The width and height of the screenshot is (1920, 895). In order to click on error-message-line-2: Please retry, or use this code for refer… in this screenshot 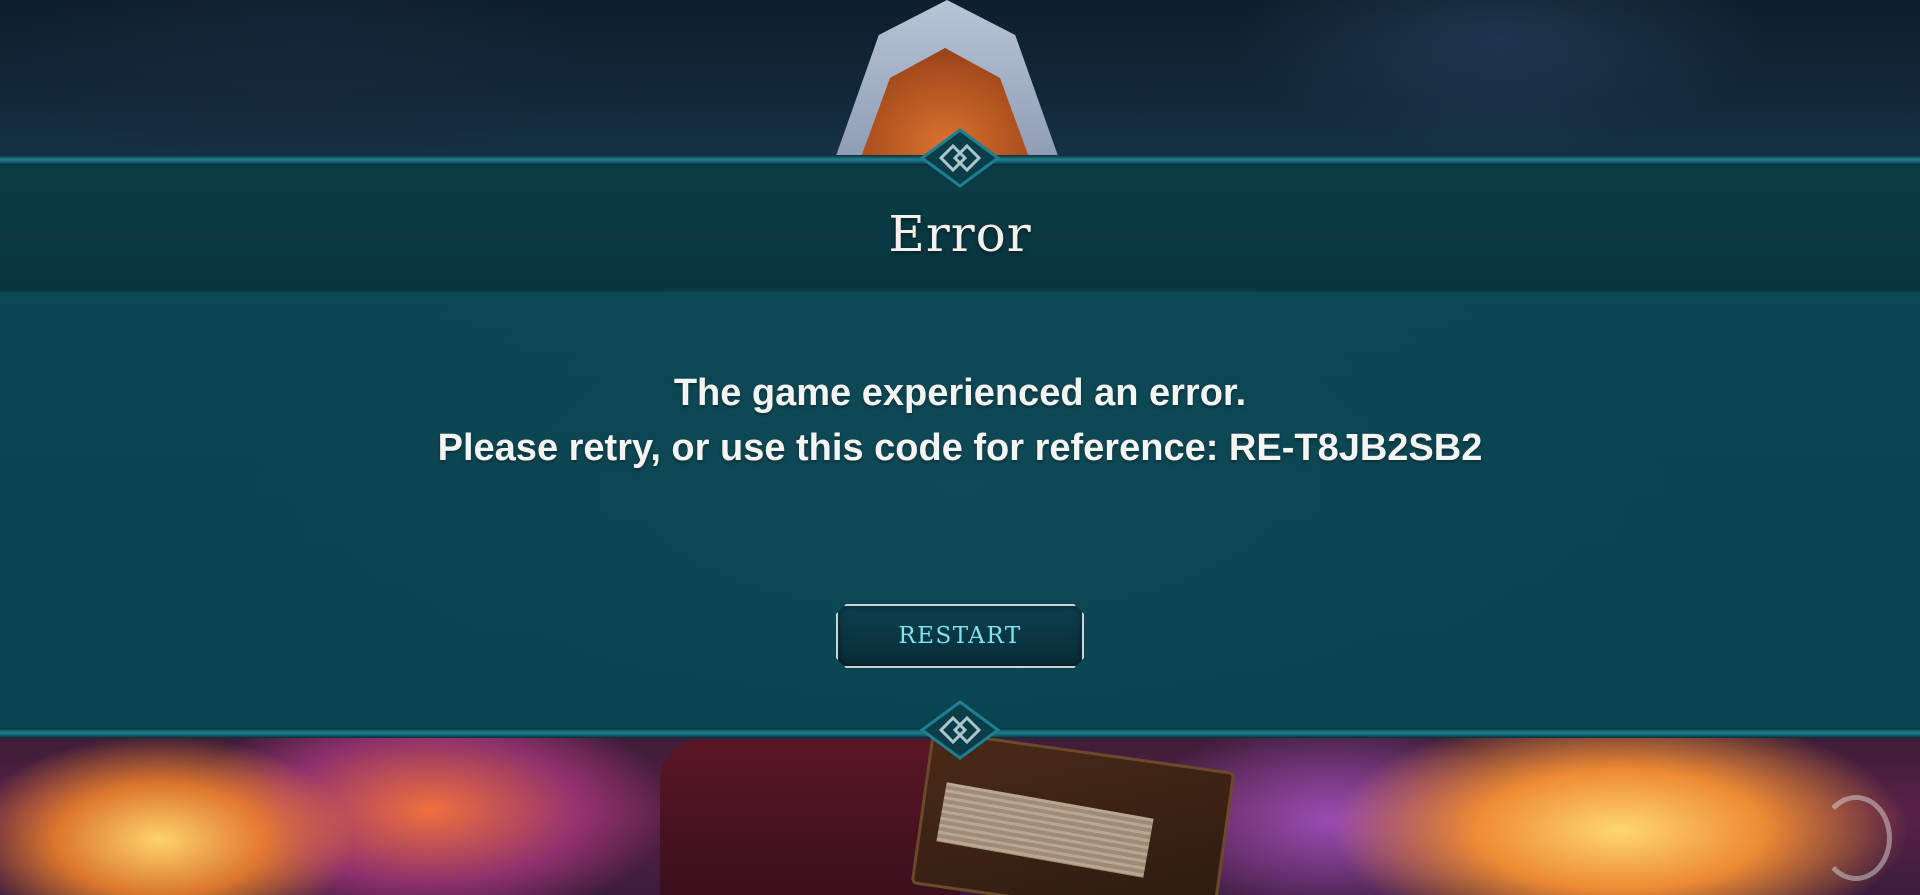, I will do `click(960, 448)`.